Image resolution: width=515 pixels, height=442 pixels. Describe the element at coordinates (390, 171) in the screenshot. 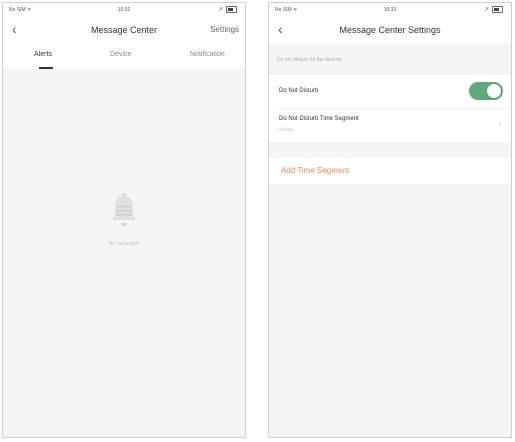

I see `add-time-segment-card: Add Time Segment` at that location.